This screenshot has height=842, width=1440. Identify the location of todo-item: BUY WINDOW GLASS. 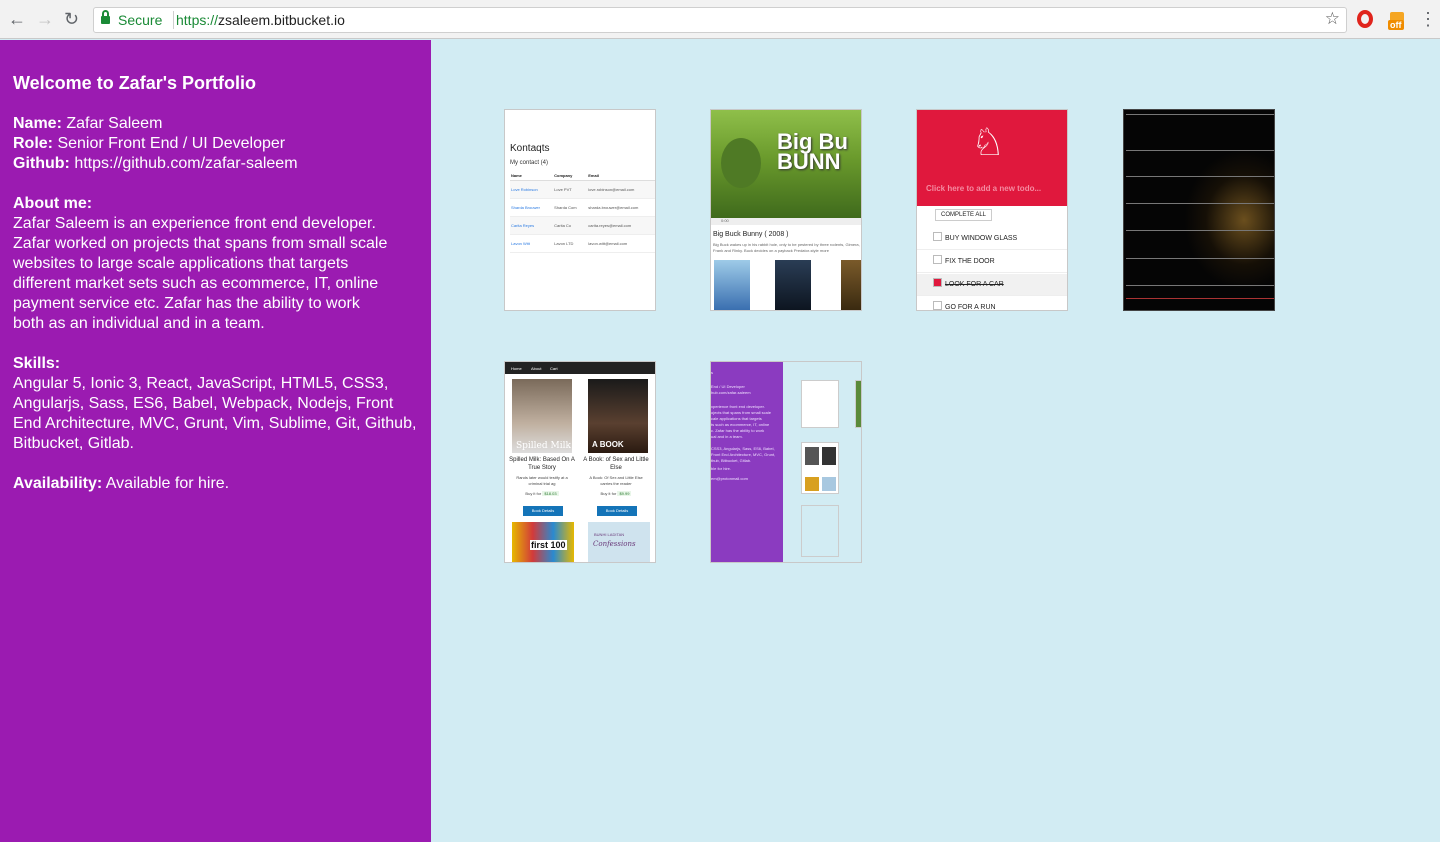
(992, 239).